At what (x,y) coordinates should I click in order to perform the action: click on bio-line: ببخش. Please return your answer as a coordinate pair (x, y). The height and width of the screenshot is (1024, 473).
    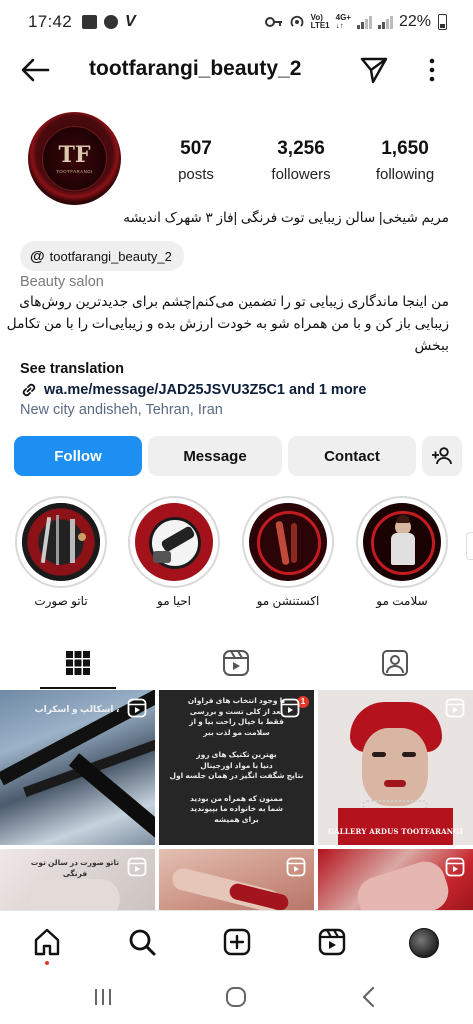
    Looking at the image, I should click on (432, 345).